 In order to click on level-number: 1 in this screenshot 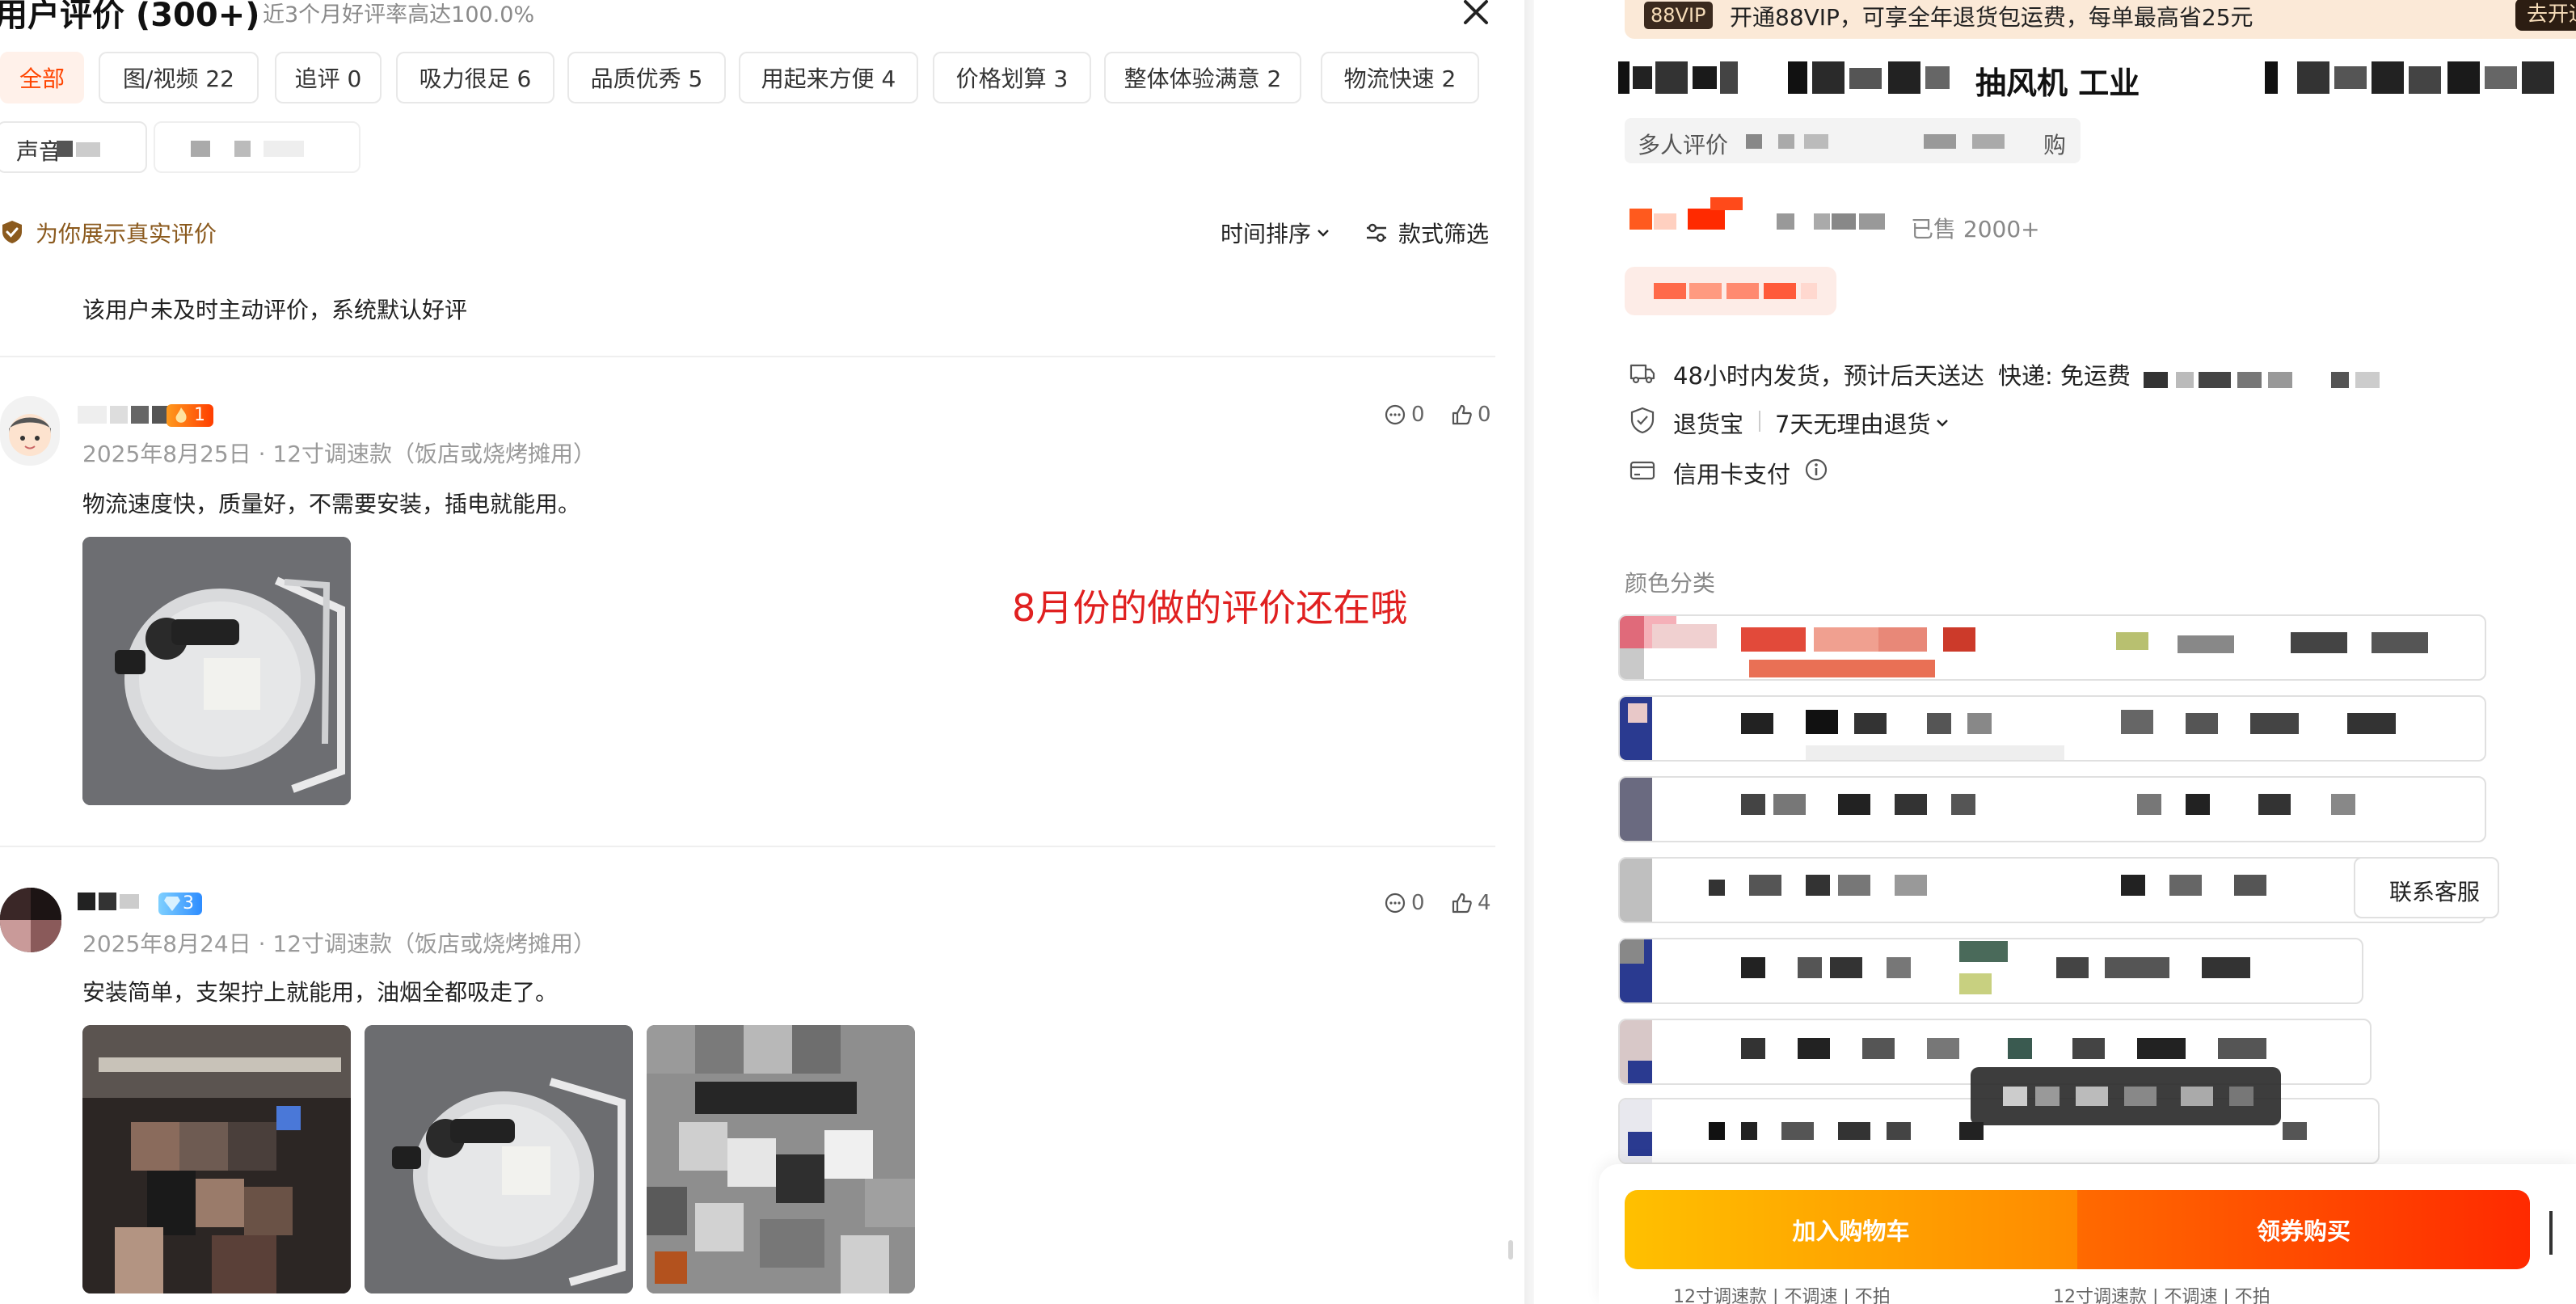, I will do `click(199, 415)`.